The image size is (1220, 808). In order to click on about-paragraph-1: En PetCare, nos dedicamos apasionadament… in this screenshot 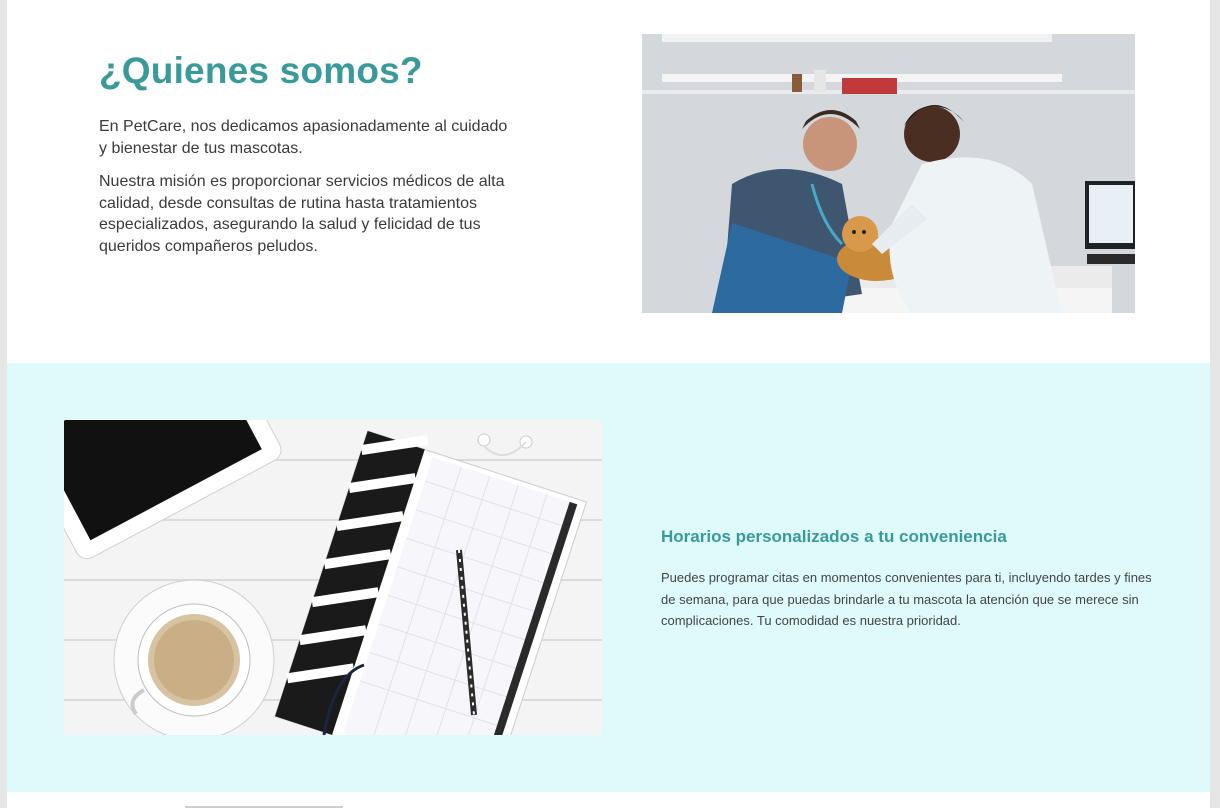, I will do `click(303, 137)`.